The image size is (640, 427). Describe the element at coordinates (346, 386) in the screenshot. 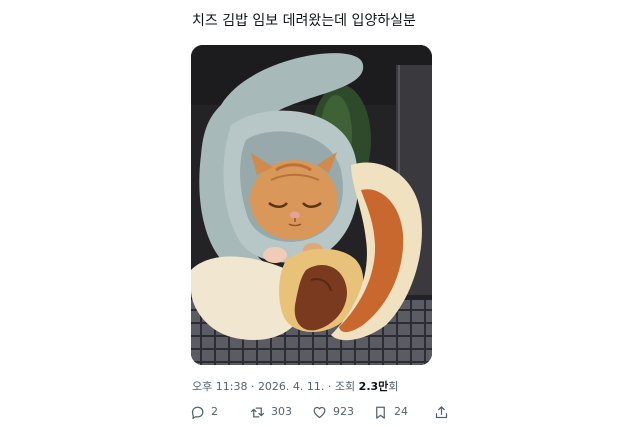

I see `views-prefix: 조회` at that location.